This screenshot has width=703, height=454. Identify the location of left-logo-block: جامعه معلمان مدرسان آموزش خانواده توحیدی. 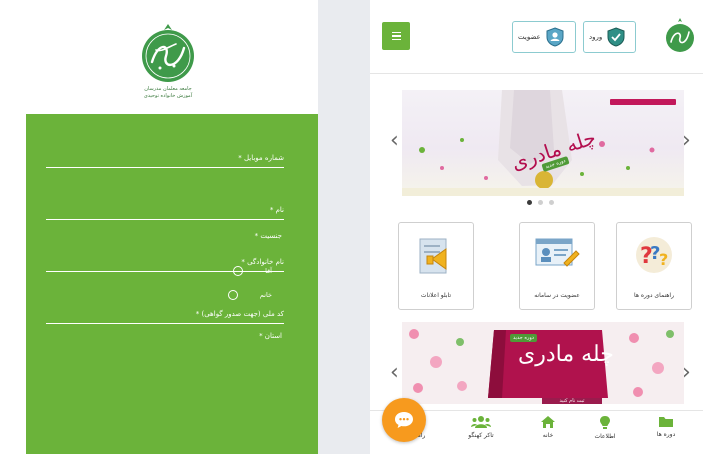
(168, 61).